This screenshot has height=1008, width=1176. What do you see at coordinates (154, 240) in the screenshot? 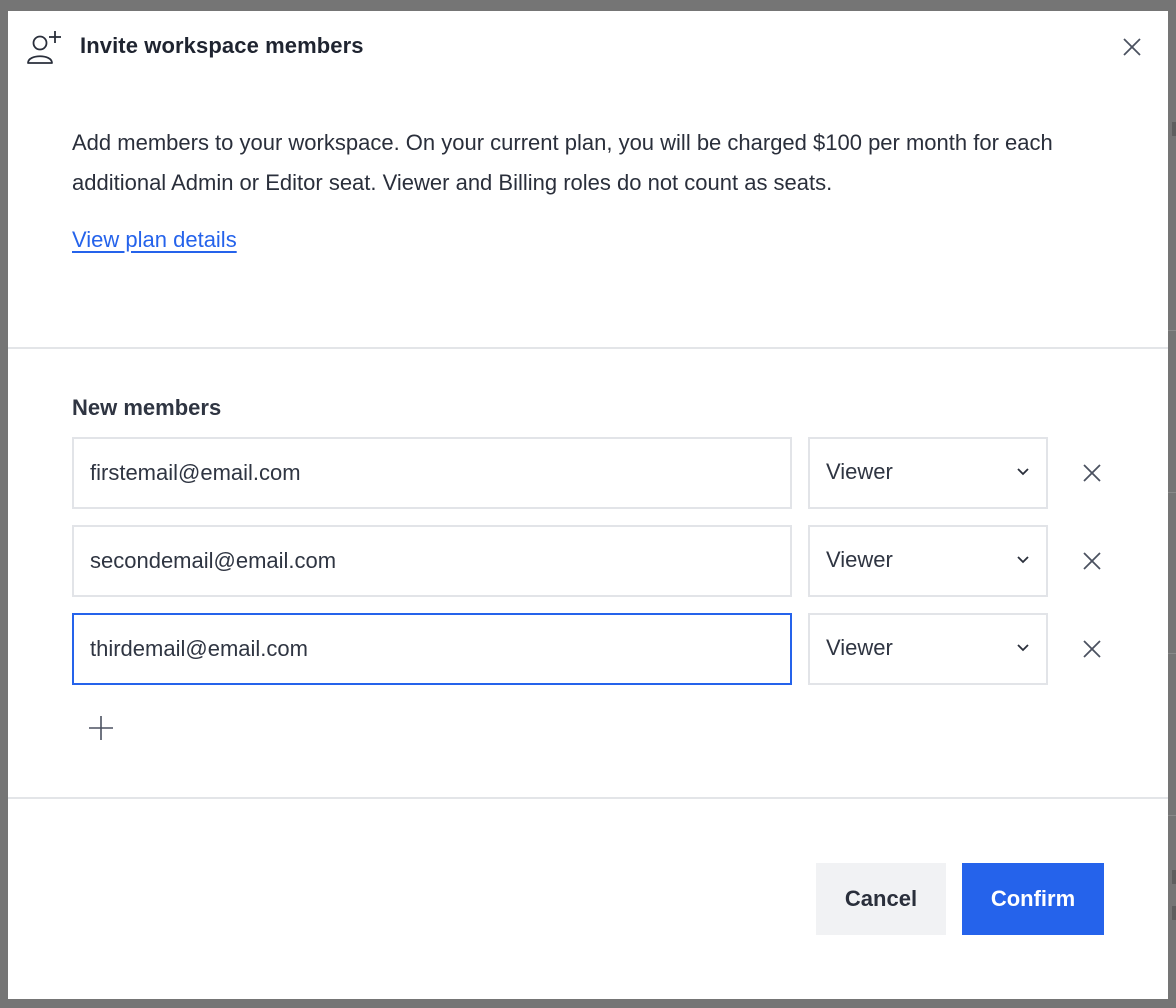
I see `view-plan-details-link: View plan details` at bounding box center [154, 240].